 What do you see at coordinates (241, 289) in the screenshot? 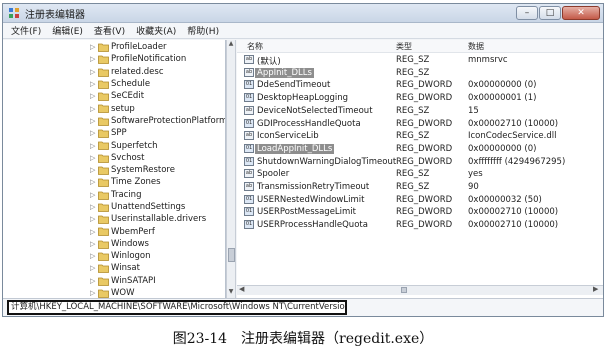
I see `scroll-left-arrow-icon: ◀` at bounding box center [241, 289].